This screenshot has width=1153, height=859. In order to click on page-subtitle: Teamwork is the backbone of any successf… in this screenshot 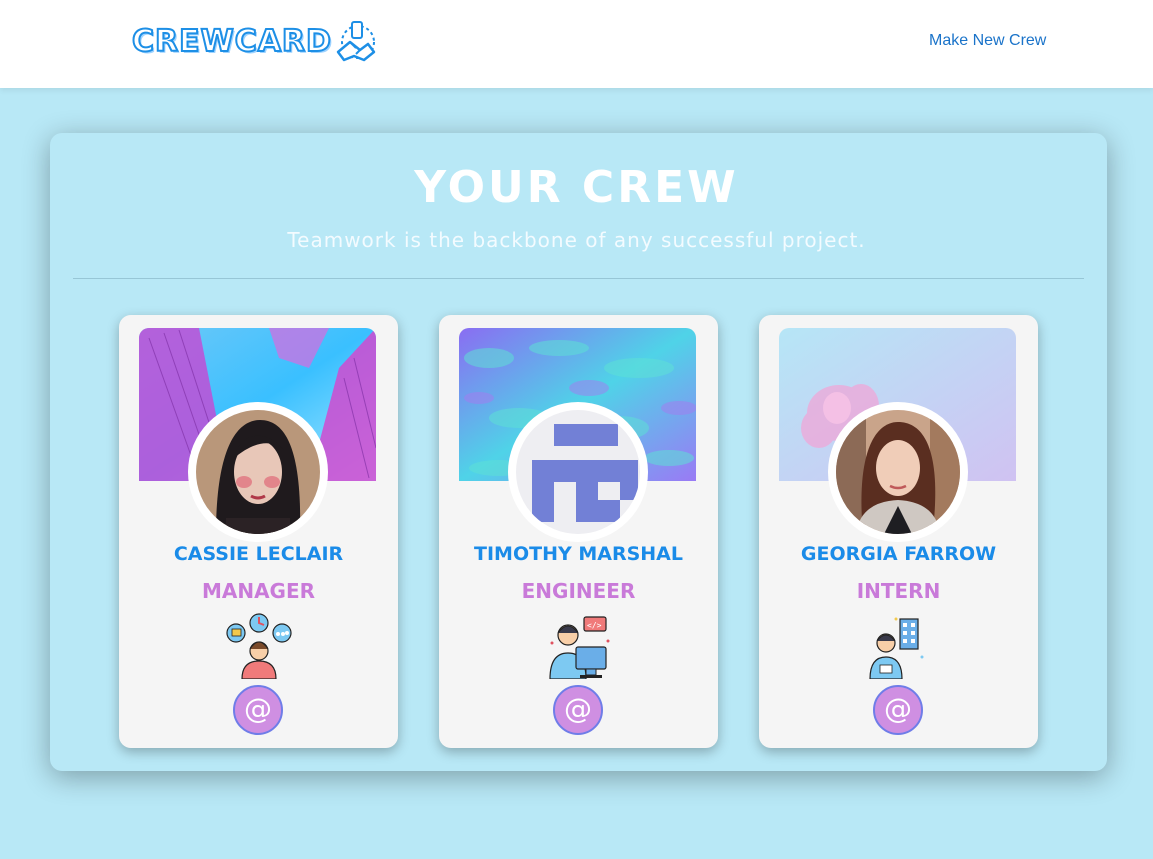, I will do `click(576, 240)`.